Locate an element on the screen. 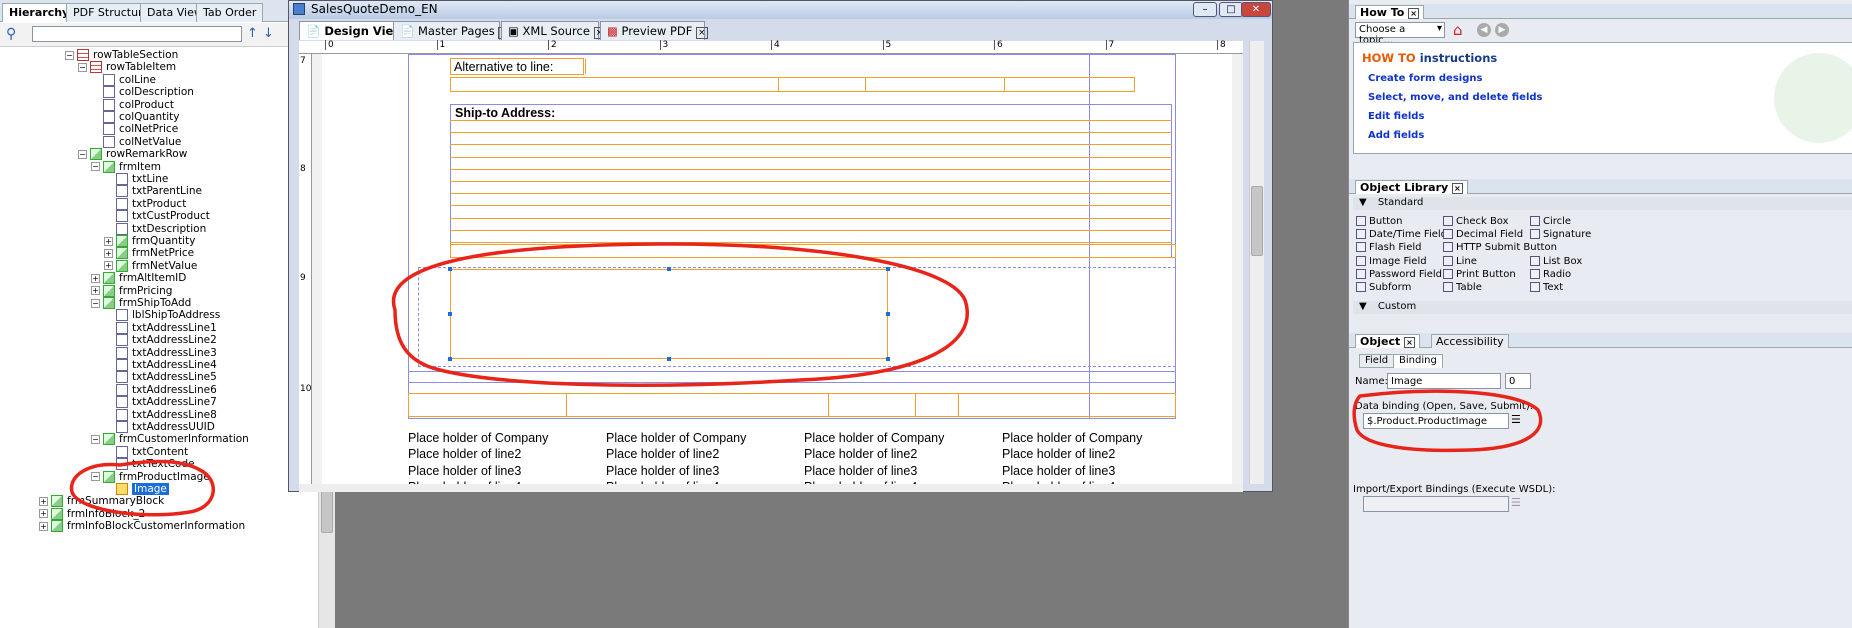 The height and width of the screenshot is (628, 1852). forward-icon: ▶ is located at coordinates (1502, 30).